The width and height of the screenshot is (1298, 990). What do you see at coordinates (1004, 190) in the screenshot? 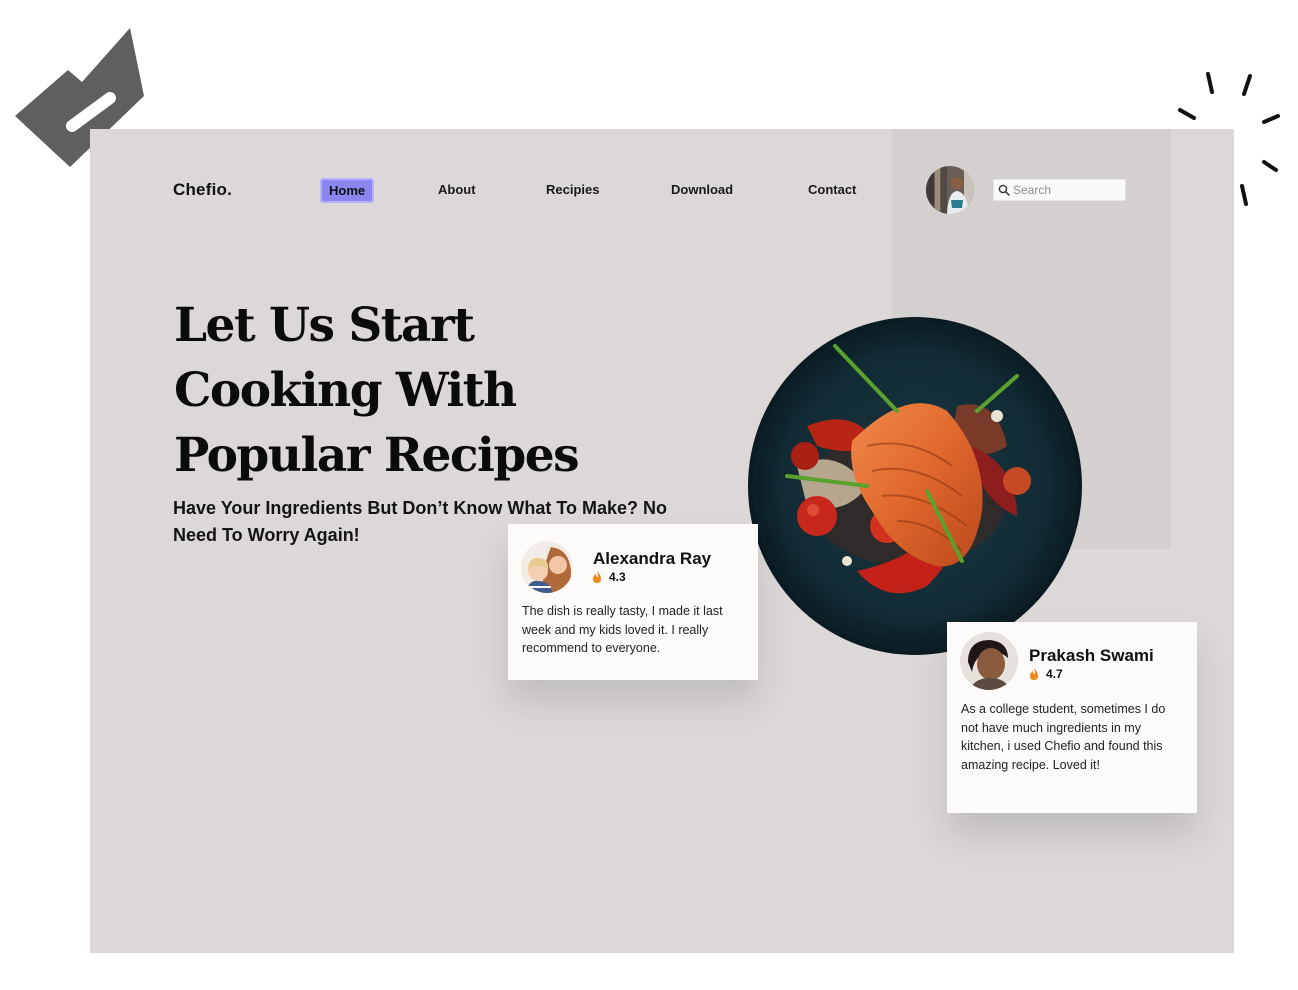
I see `search-icon` at bounding box center [1004, 190].